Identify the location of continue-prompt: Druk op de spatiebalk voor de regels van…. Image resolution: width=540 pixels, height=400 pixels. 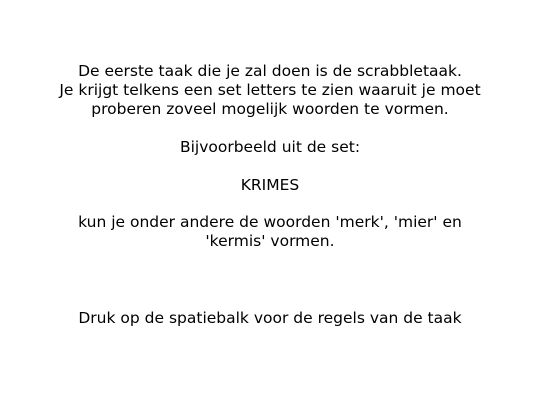
(270, 318).